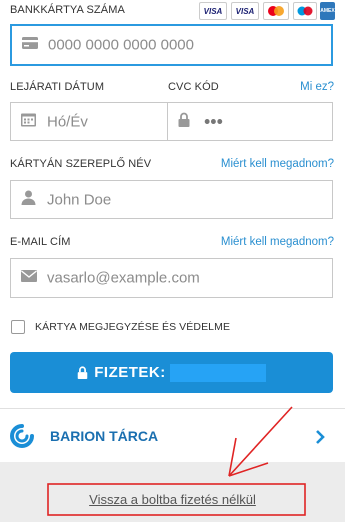 The width and height of the screenshot is (345, 522). I want to click on email-help-link: Miért kell megadnom?, so click(277, 242).